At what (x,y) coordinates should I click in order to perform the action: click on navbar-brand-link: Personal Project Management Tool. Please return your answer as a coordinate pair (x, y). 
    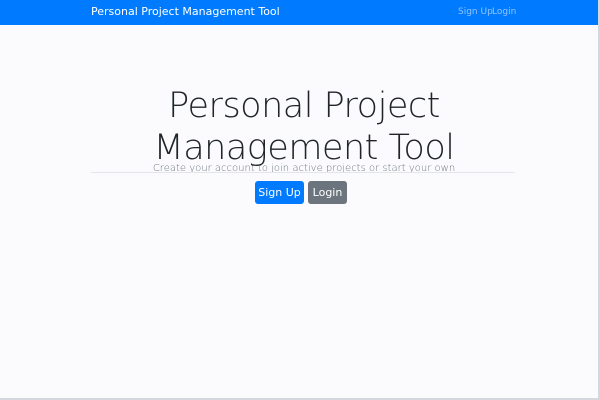
    Looking at the image, I should click on (185, 12).